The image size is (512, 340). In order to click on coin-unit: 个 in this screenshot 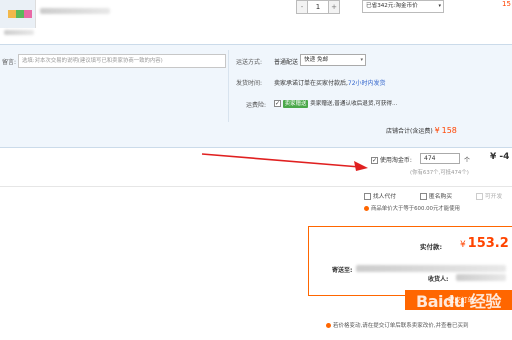, I will do `click(467, 160)`.